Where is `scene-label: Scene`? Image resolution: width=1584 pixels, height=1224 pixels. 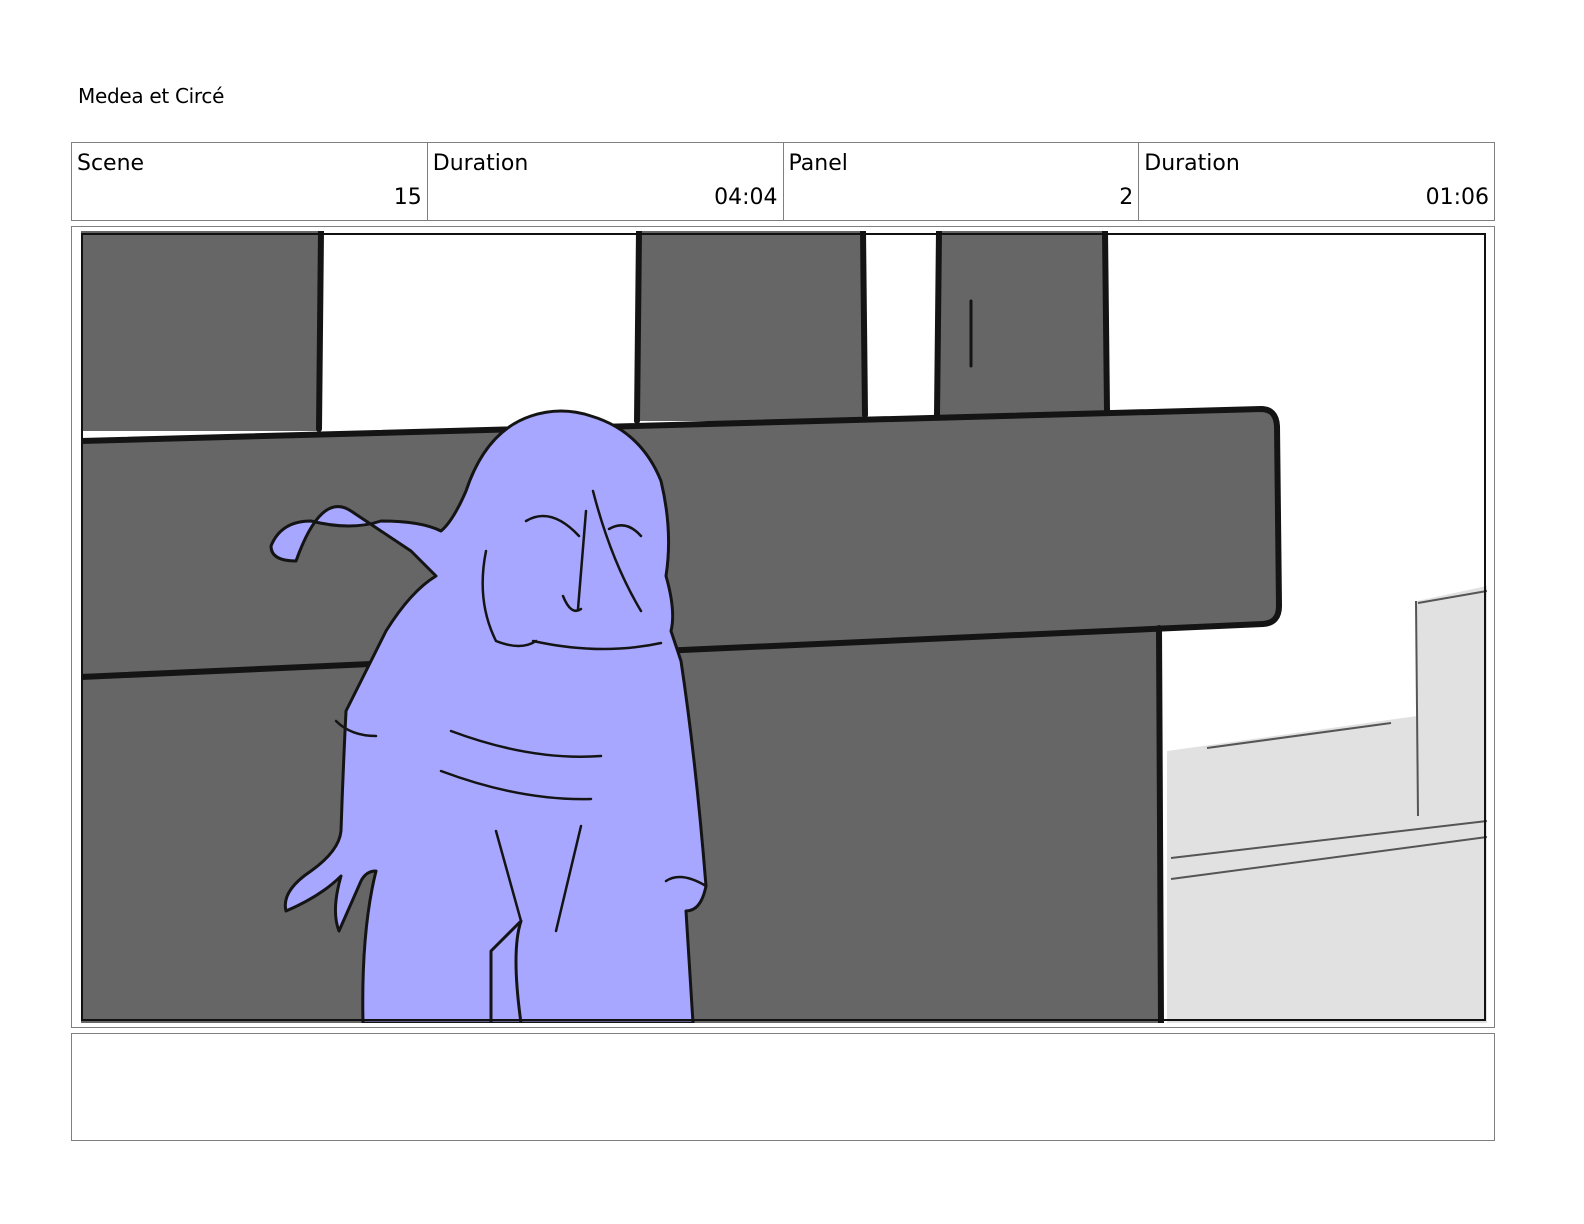 scene-label: Scene is located at coordinates (111, 163).